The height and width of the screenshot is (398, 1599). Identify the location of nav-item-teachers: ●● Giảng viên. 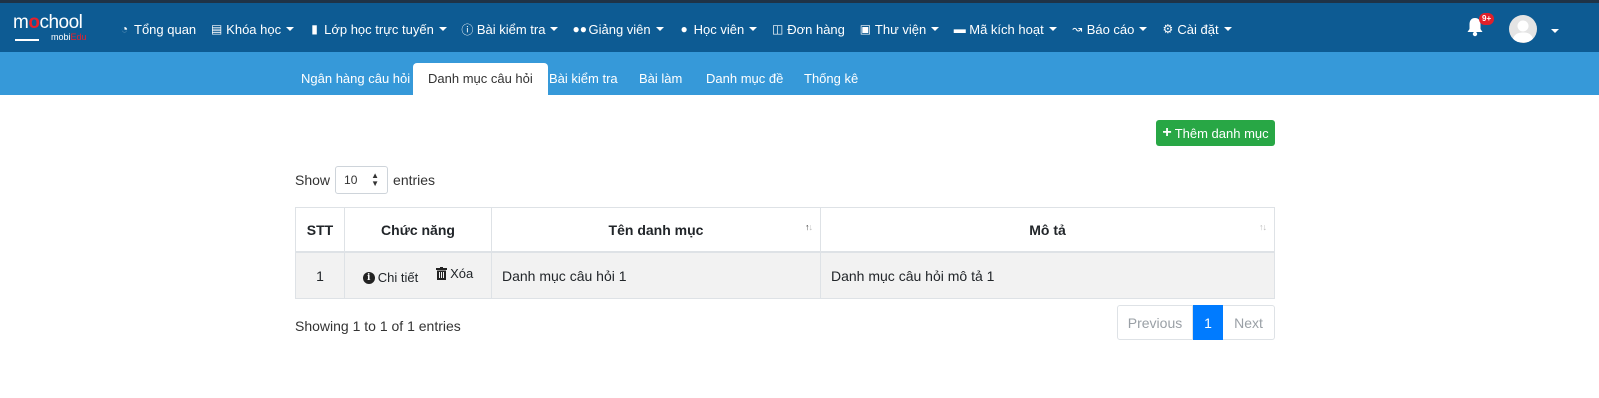
(618, 29).